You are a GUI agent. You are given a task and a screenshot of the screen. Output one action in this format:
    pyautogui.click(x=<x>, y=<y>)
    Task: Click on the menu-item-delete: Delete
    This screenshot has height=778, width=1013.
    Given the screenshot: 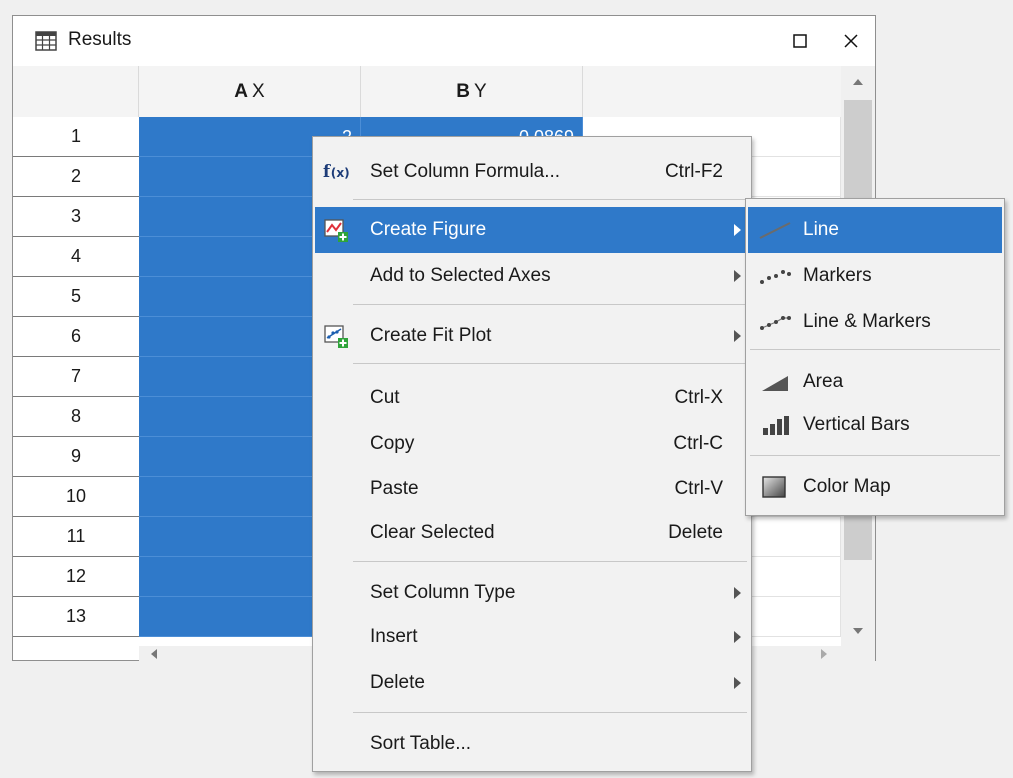 What is the action you would take?
    pyautogui.click(x=532, y=683)
    